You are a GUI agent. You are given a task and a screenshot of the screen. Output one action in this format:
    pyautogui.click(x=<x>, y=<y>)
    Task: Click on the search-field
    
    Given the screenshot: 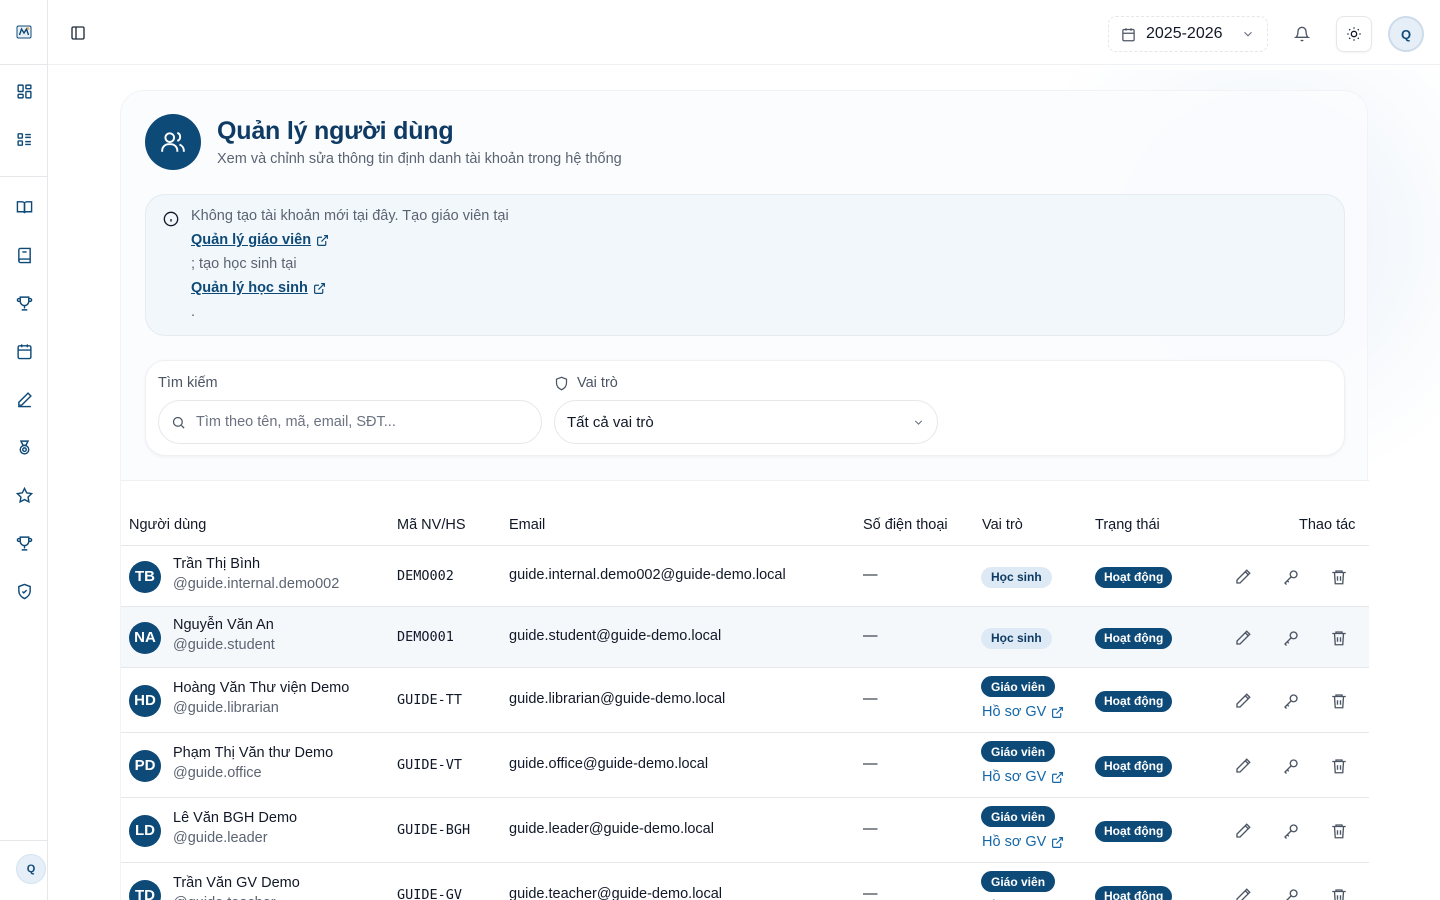 What is the action you would take?
    pyautogui.click(x=350, y=422)
    